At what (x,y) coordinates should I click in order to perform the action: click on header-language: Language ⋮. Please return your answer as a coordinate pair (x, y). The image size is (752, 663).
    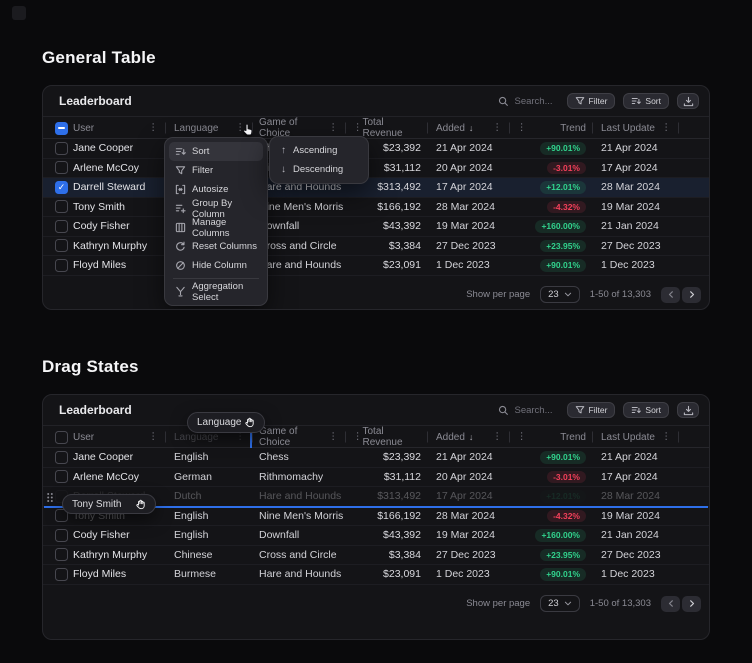
    Looking at the image, I should click on (209, 128).